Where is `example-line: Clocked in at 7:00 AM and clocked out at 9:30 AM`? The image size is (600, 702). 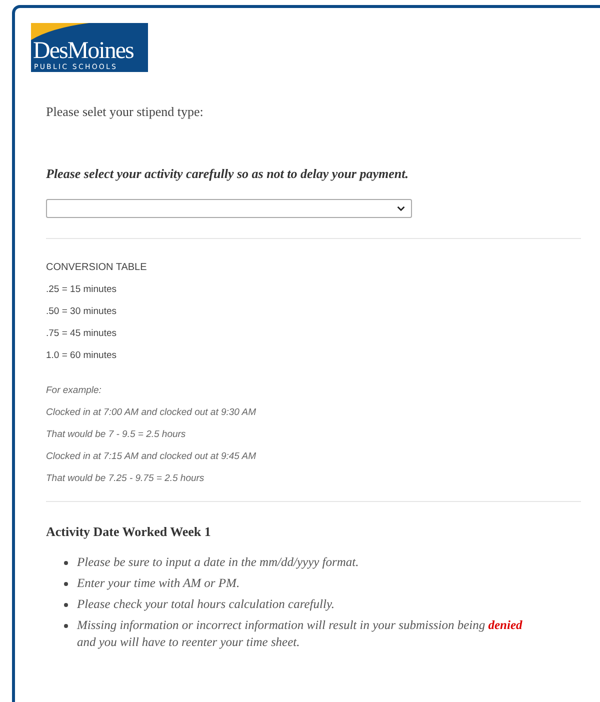 example-line: Clocked in at 7:00 AM and clocked out at 9:30 AM is located at coordinates (151, 412).